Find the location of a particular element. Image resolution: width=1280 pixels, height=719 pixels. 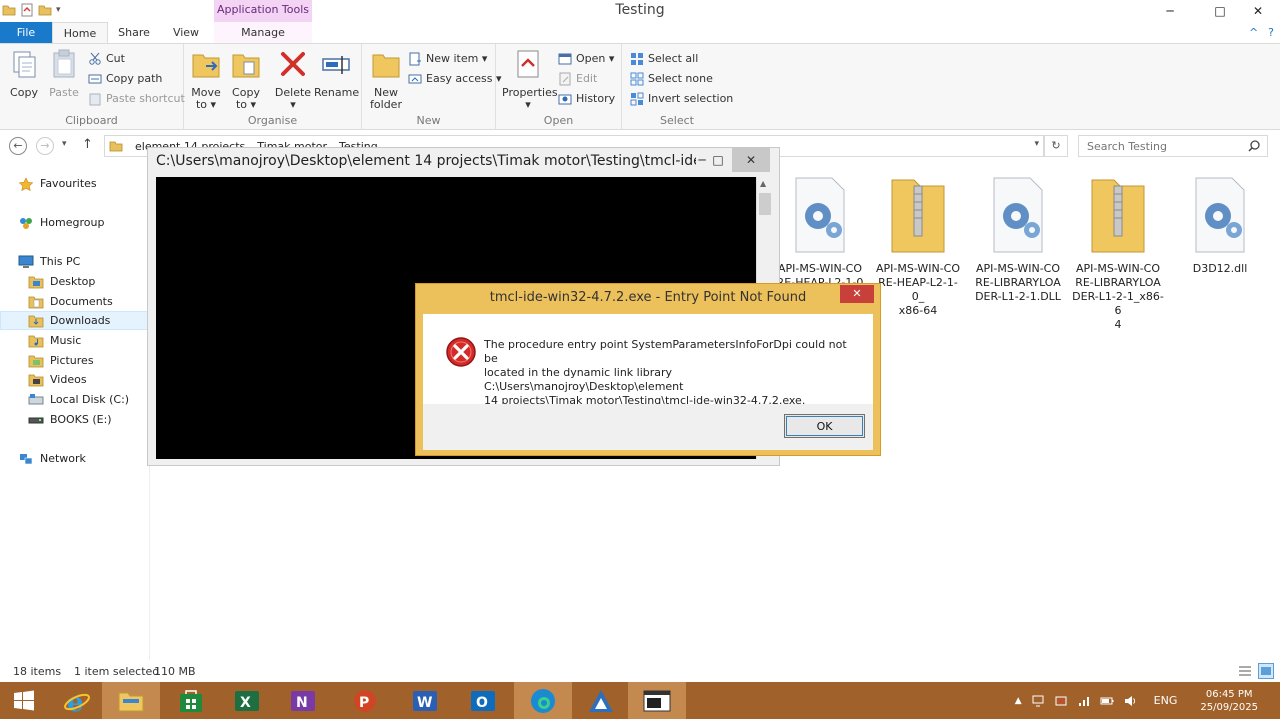

invert-selection-button: Invert selection is located at coordinates (681, 99).